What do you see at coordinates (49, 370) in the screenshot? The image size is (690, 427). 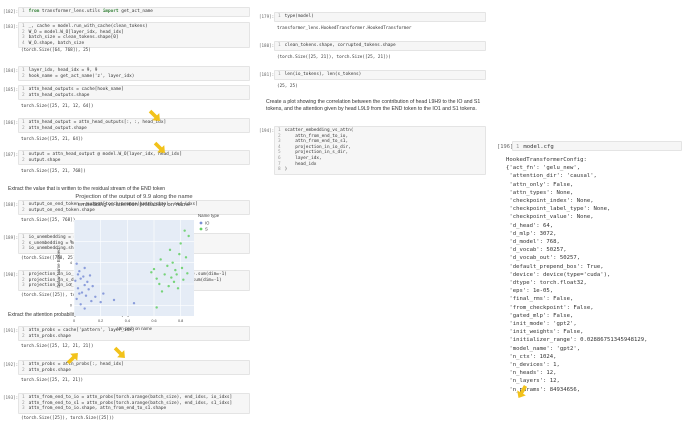 I see `code-text: attn_probs.shape` at bounding box center [49, 370].